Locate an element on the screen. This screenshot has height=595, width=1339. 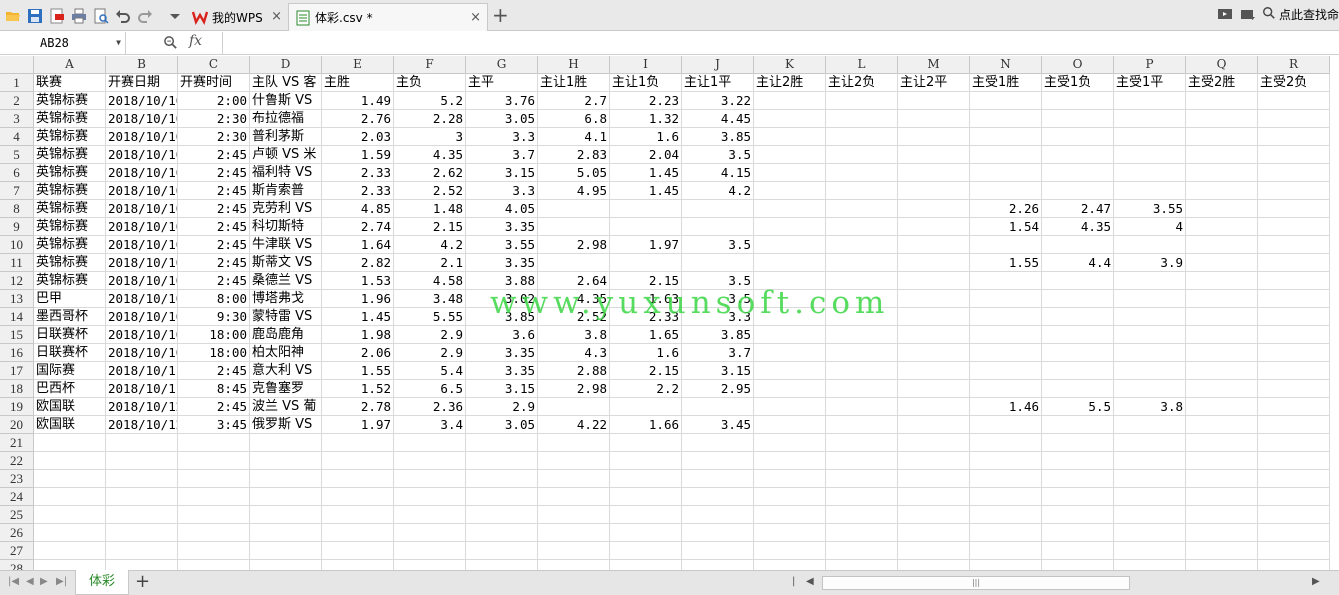
row-header: 7 is located at coordinates (17, 191).